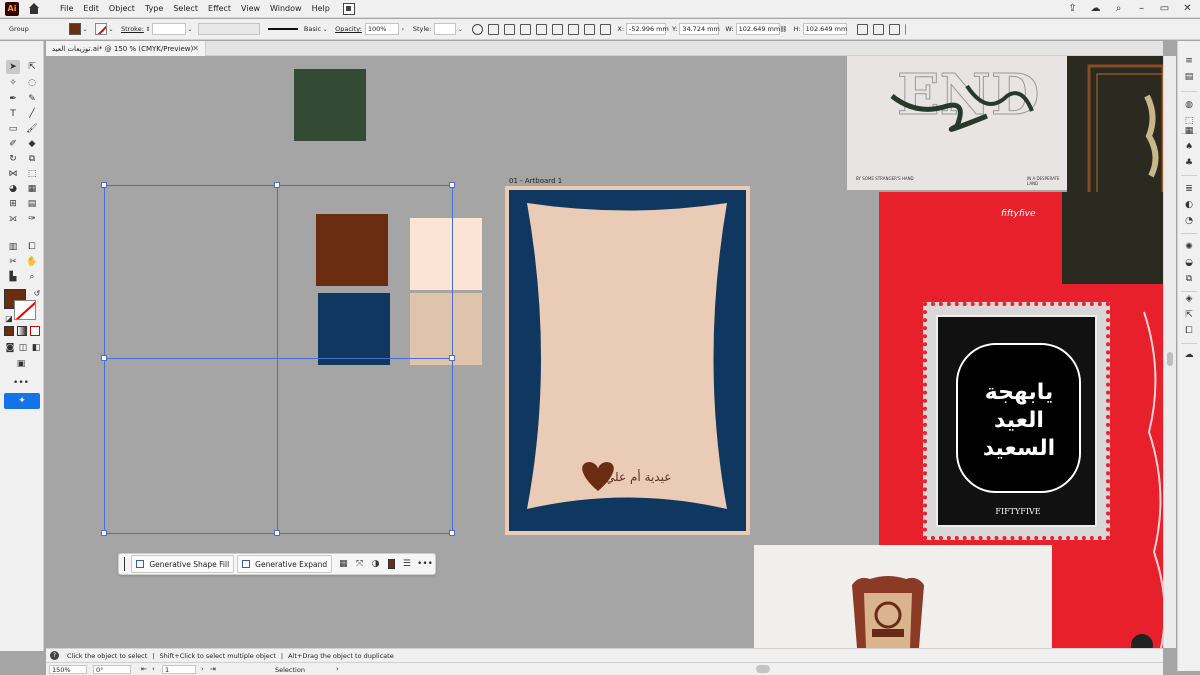  What do you see at coordinates (21, 364) in the screenshot?
I see `screen-mode-icon: ▣` at bounding box center [21, 364].